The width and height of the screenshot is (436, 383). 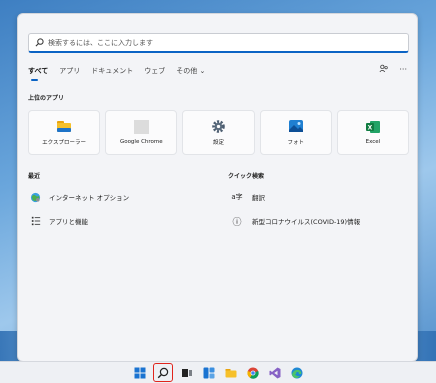 What do you see at coordinates (370, 128) in the screenshot?
I see `svg-text: X` at bounding box center [370, 128].